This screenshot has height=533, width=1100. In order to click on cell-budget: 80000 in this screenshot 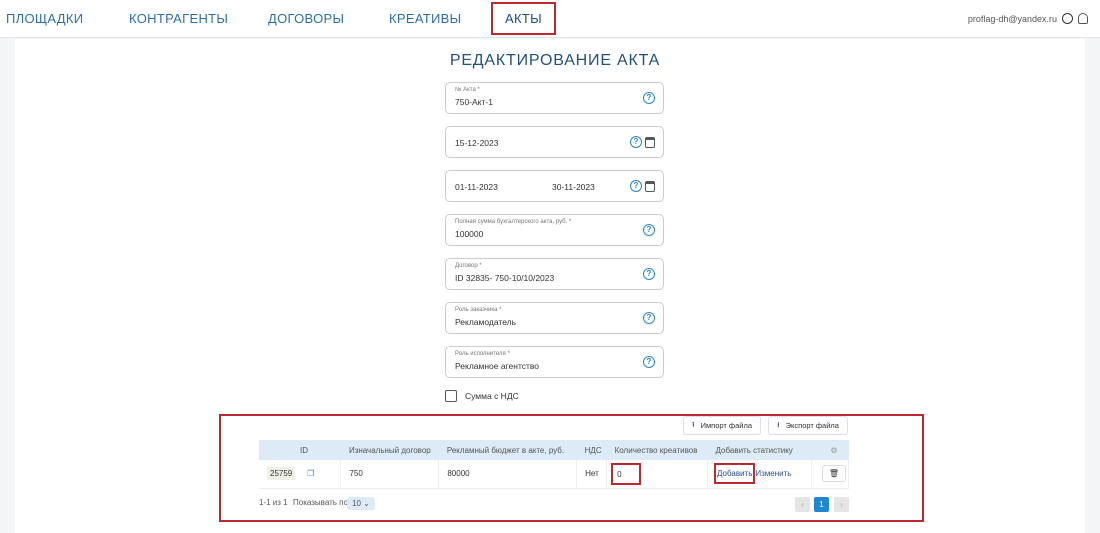, I will do `click(508, 474)`.